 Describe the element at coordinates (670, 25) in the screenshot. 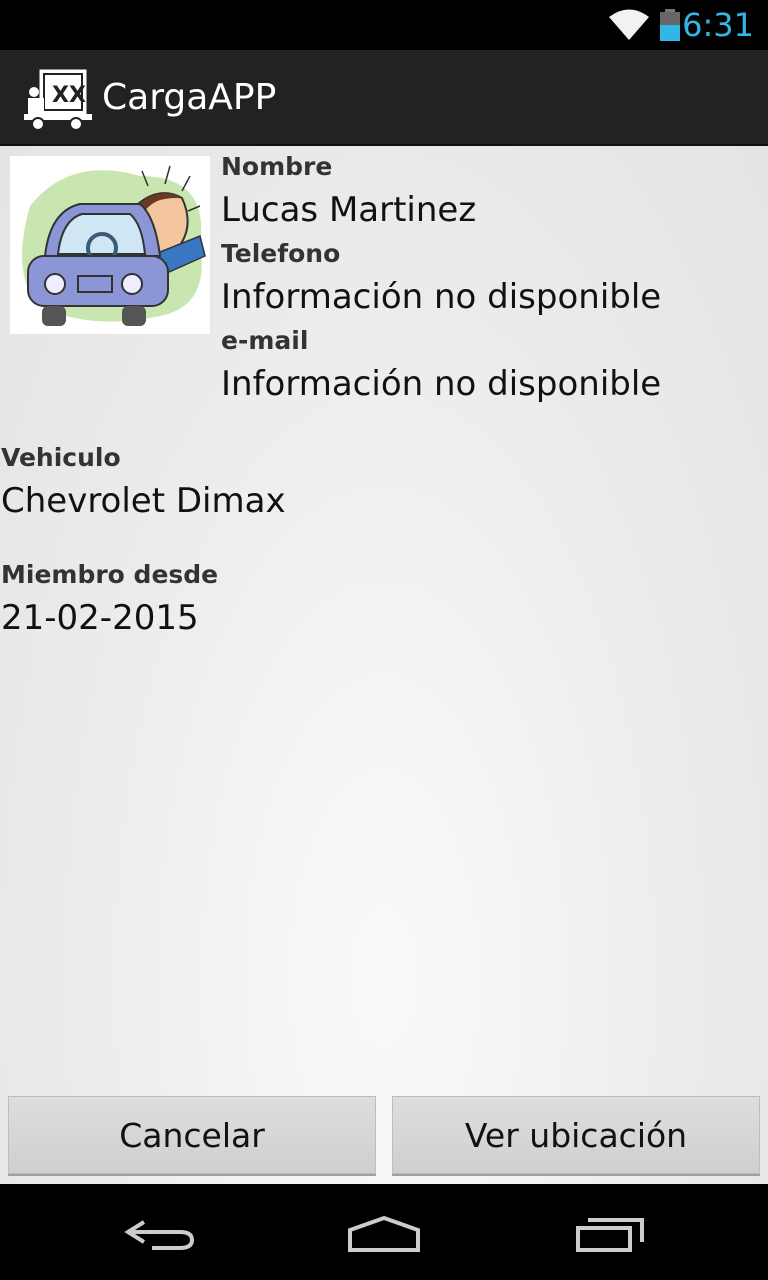

I see `battery-icon` at that location.